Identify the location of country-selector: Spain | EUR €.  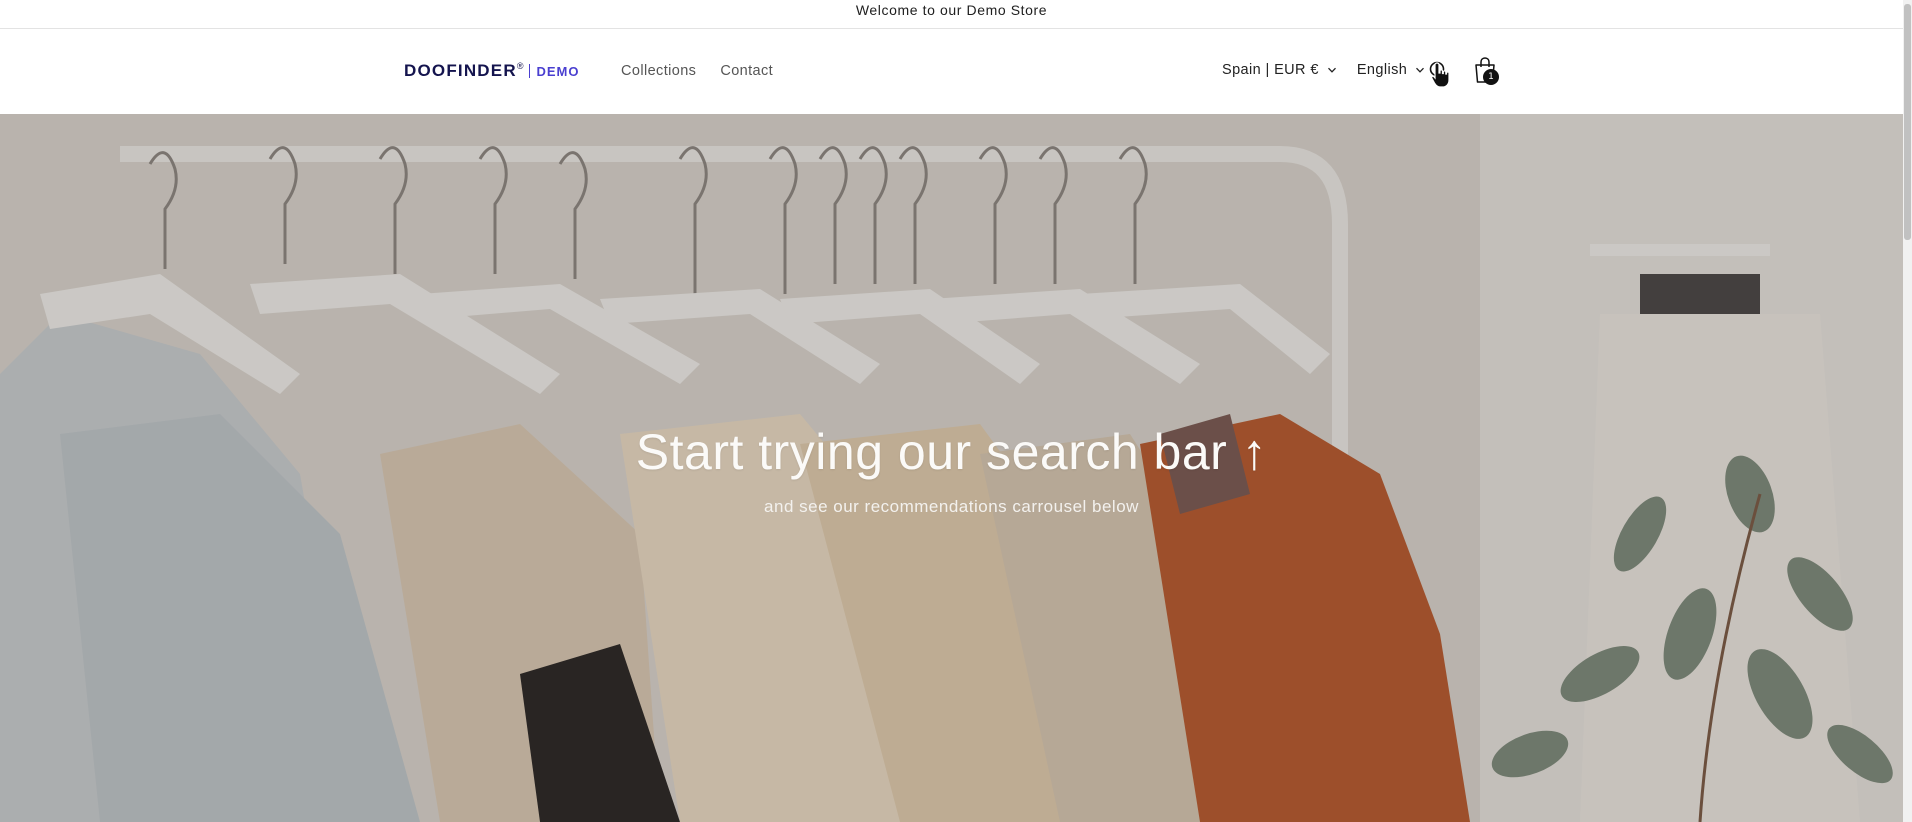
(1279, 70).